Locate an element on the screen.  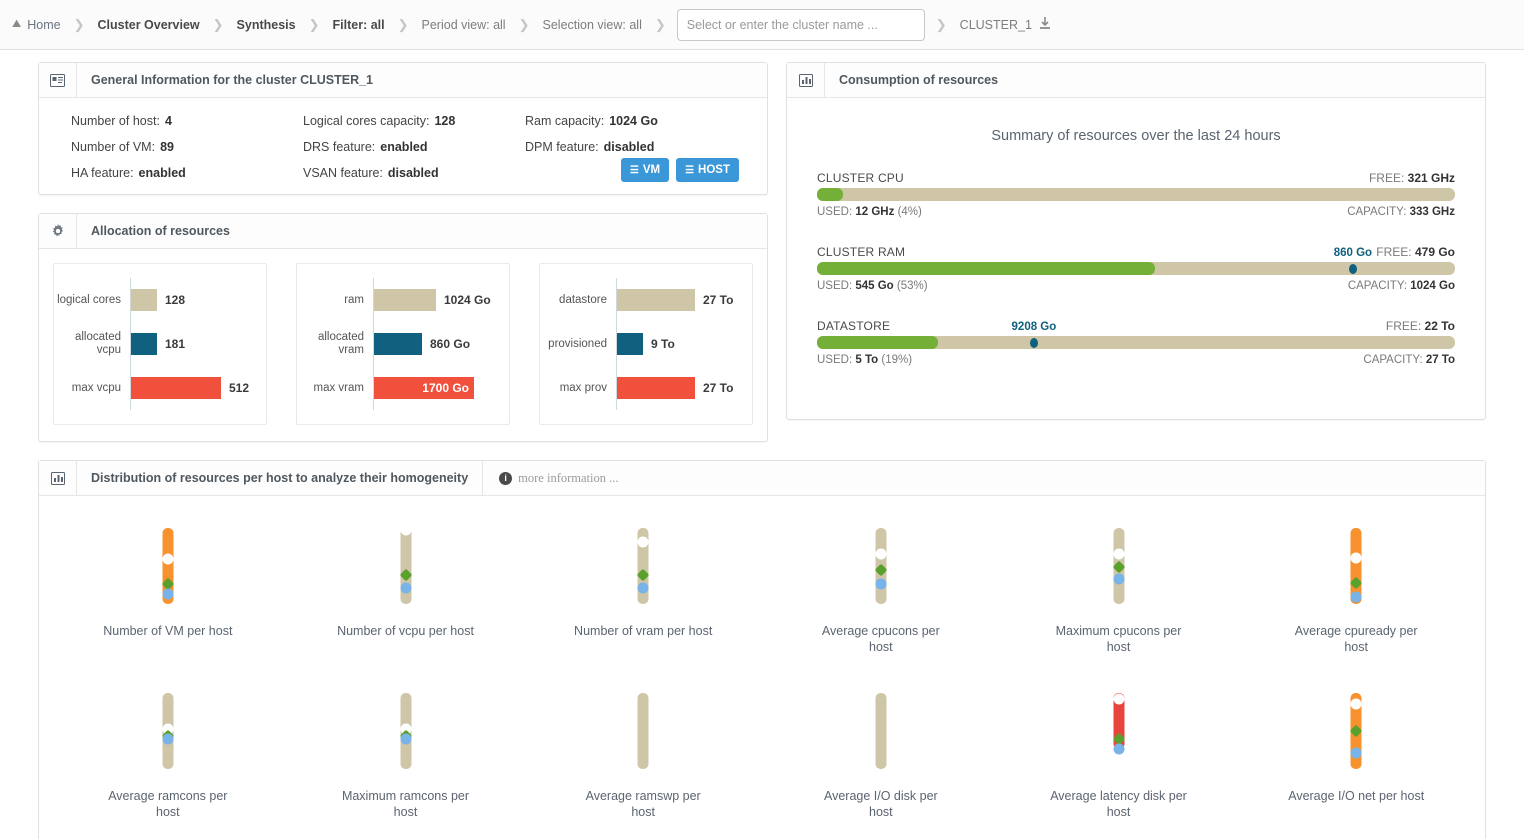
field-ram-capacity: Ram capacity: 1024 Go is located at coordinates (591, 121).